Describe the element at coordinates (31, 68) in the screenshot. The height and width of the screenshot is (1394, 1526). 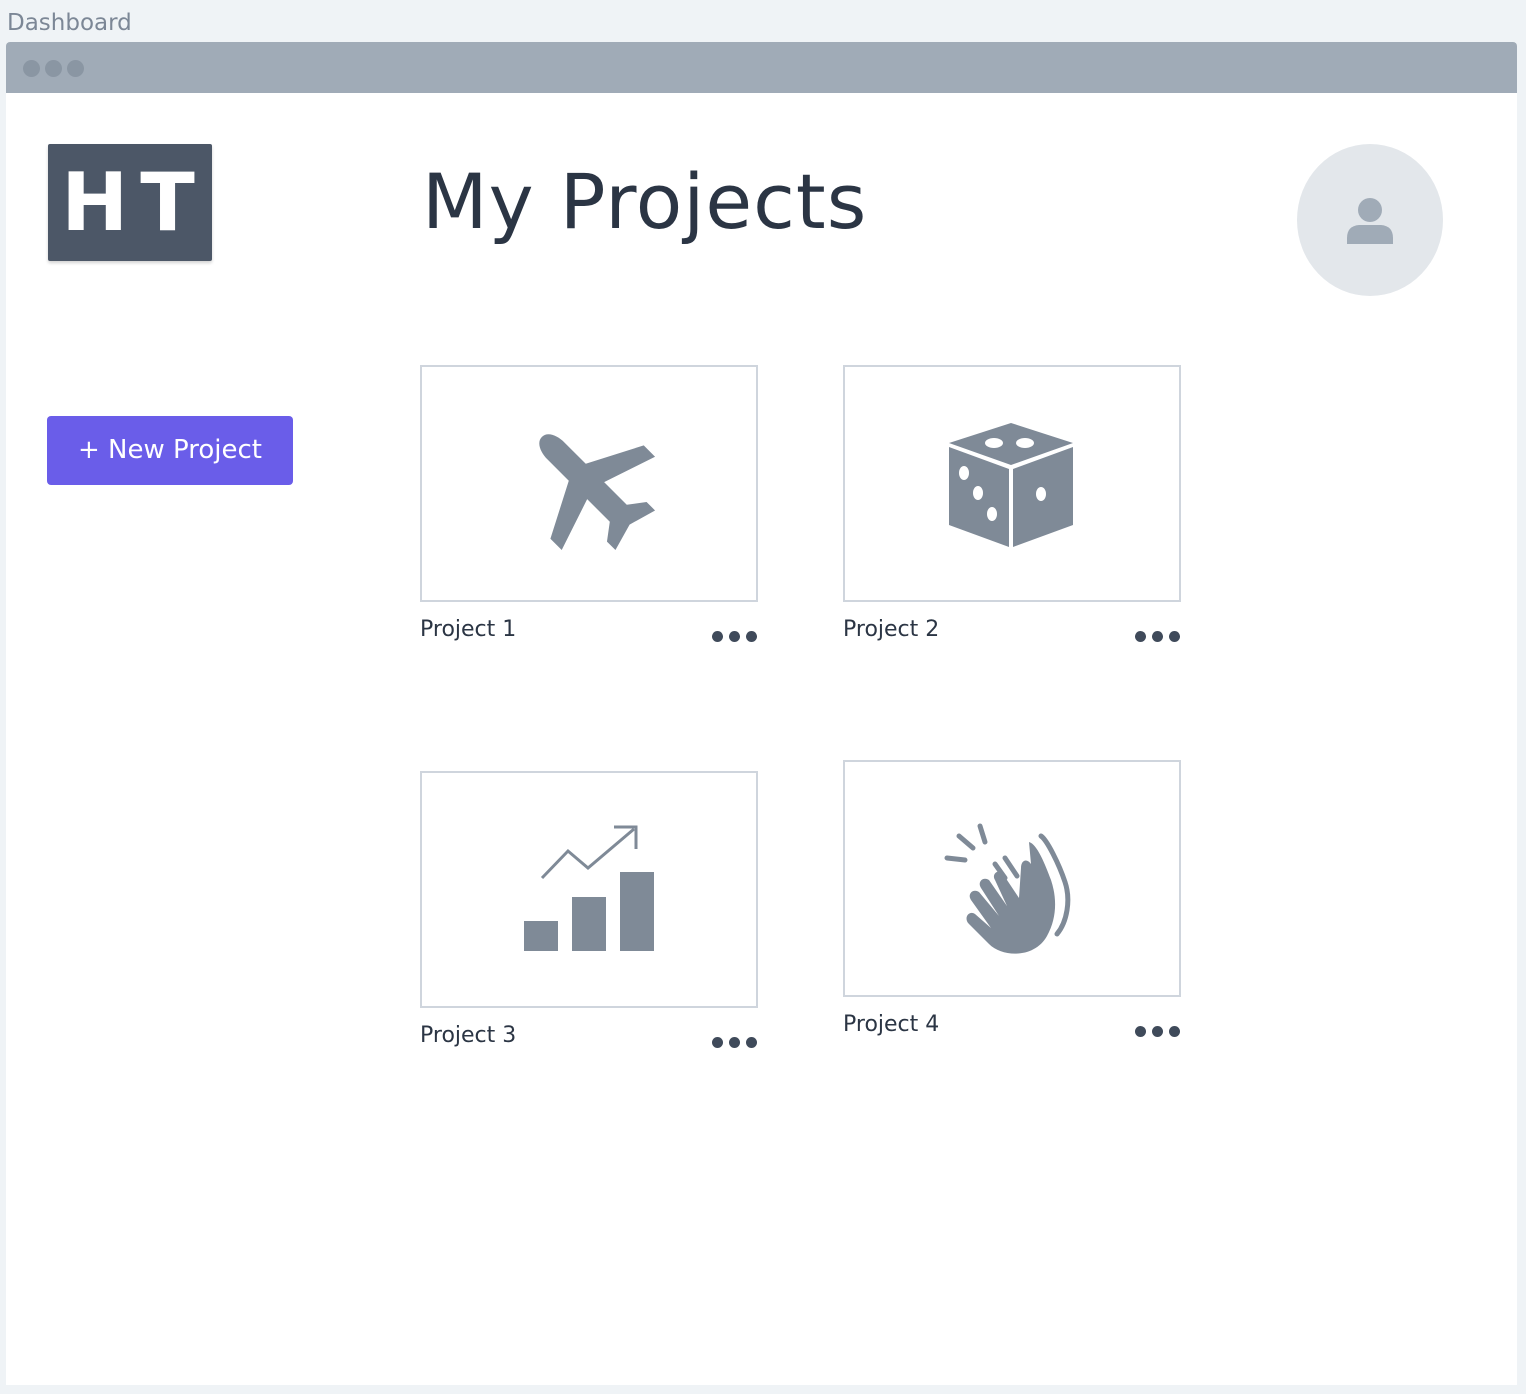
I see `window-close-dot` at that location.